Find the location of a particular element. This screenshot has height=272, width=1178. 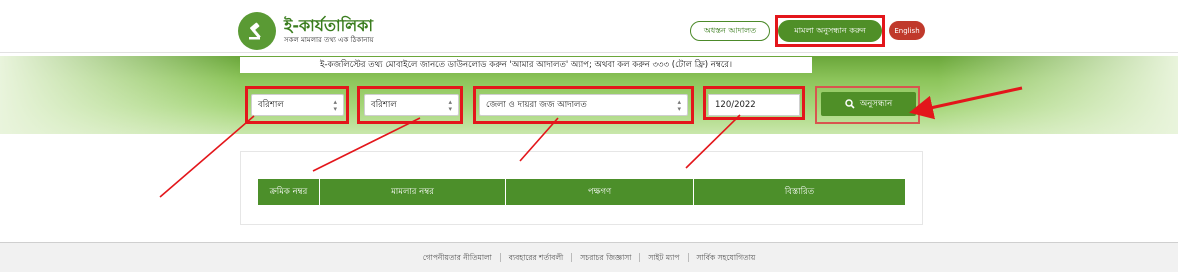

arrow-to-division is located at coordinates (207, 156).